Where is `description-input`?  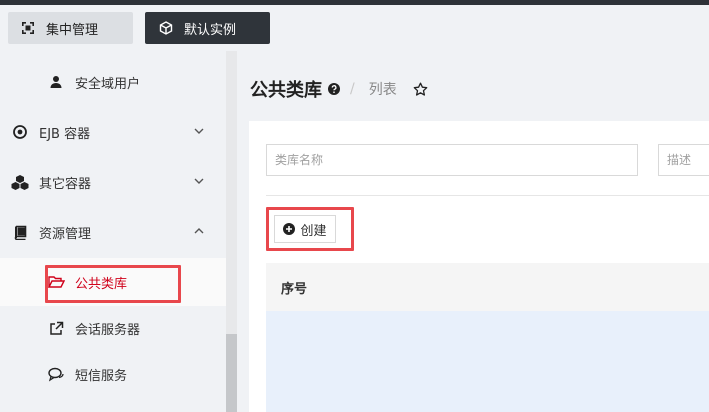
description-input is located at coordinates (683, 160).